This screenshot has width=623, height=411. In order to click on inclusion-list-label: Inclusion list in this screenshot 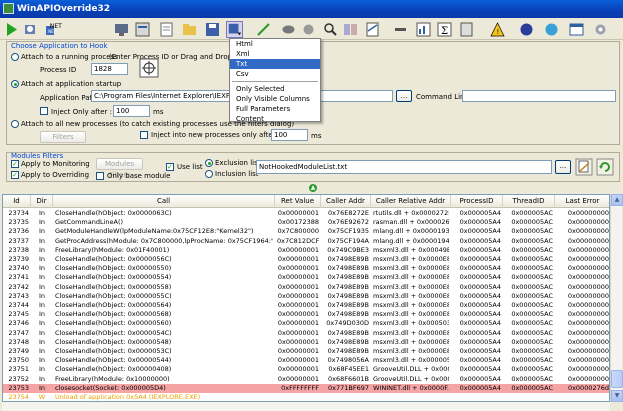, I will do `click(237, 174)`.